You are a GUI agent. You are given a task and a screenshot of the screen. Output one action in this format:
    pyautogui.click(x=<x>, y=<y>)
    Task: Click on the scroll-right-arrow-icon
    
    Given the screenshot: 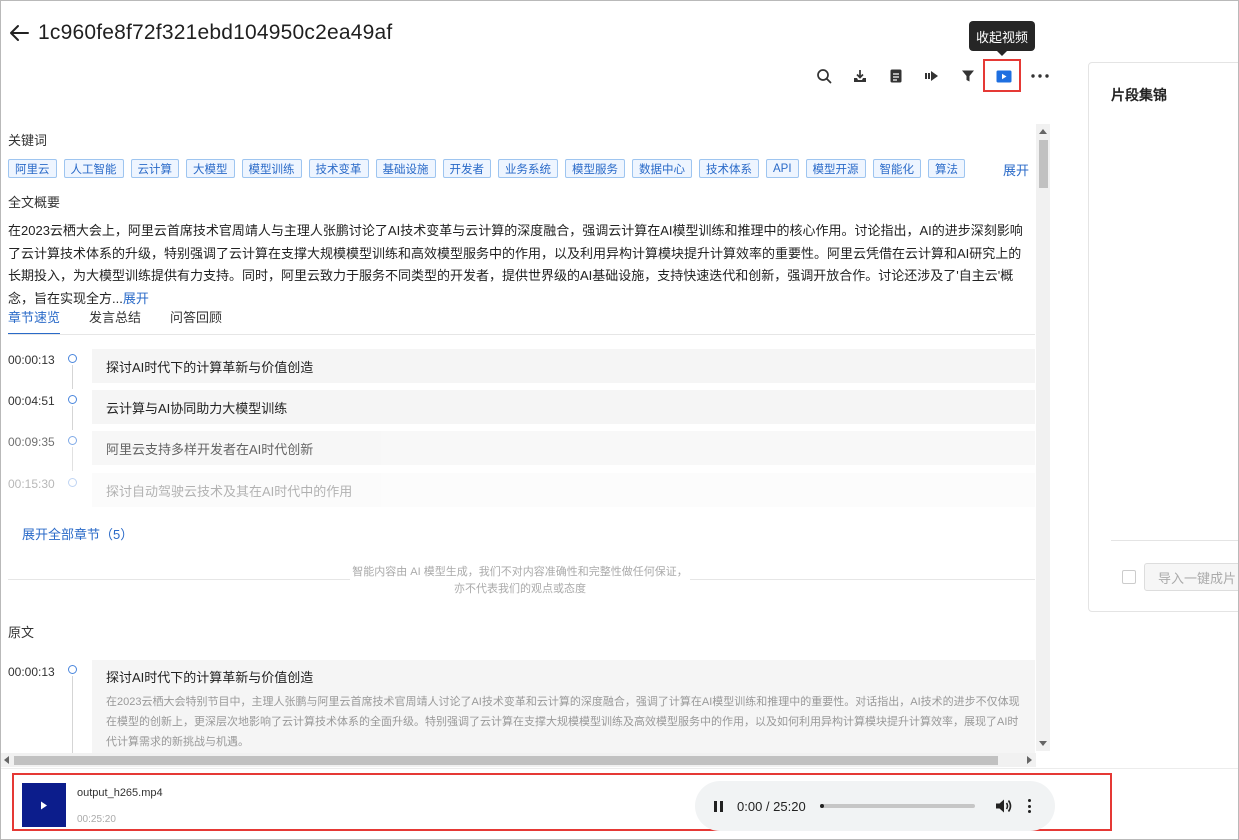 What is the action you would take?
    pyautogui.click(x=1029, y=760)
    